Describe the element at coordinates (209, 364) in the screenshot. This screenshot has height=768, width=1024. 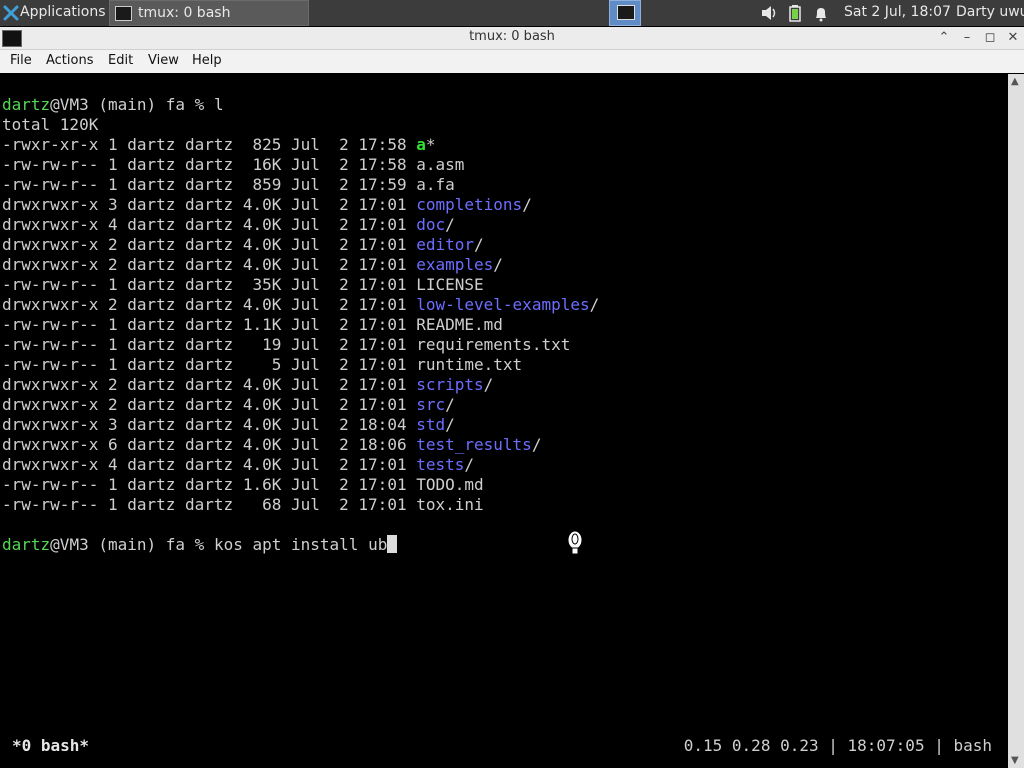
I see `file-meta: -rw-rw-r-- 1 dartz dartz 5 Jul 2 17:01` at that location.